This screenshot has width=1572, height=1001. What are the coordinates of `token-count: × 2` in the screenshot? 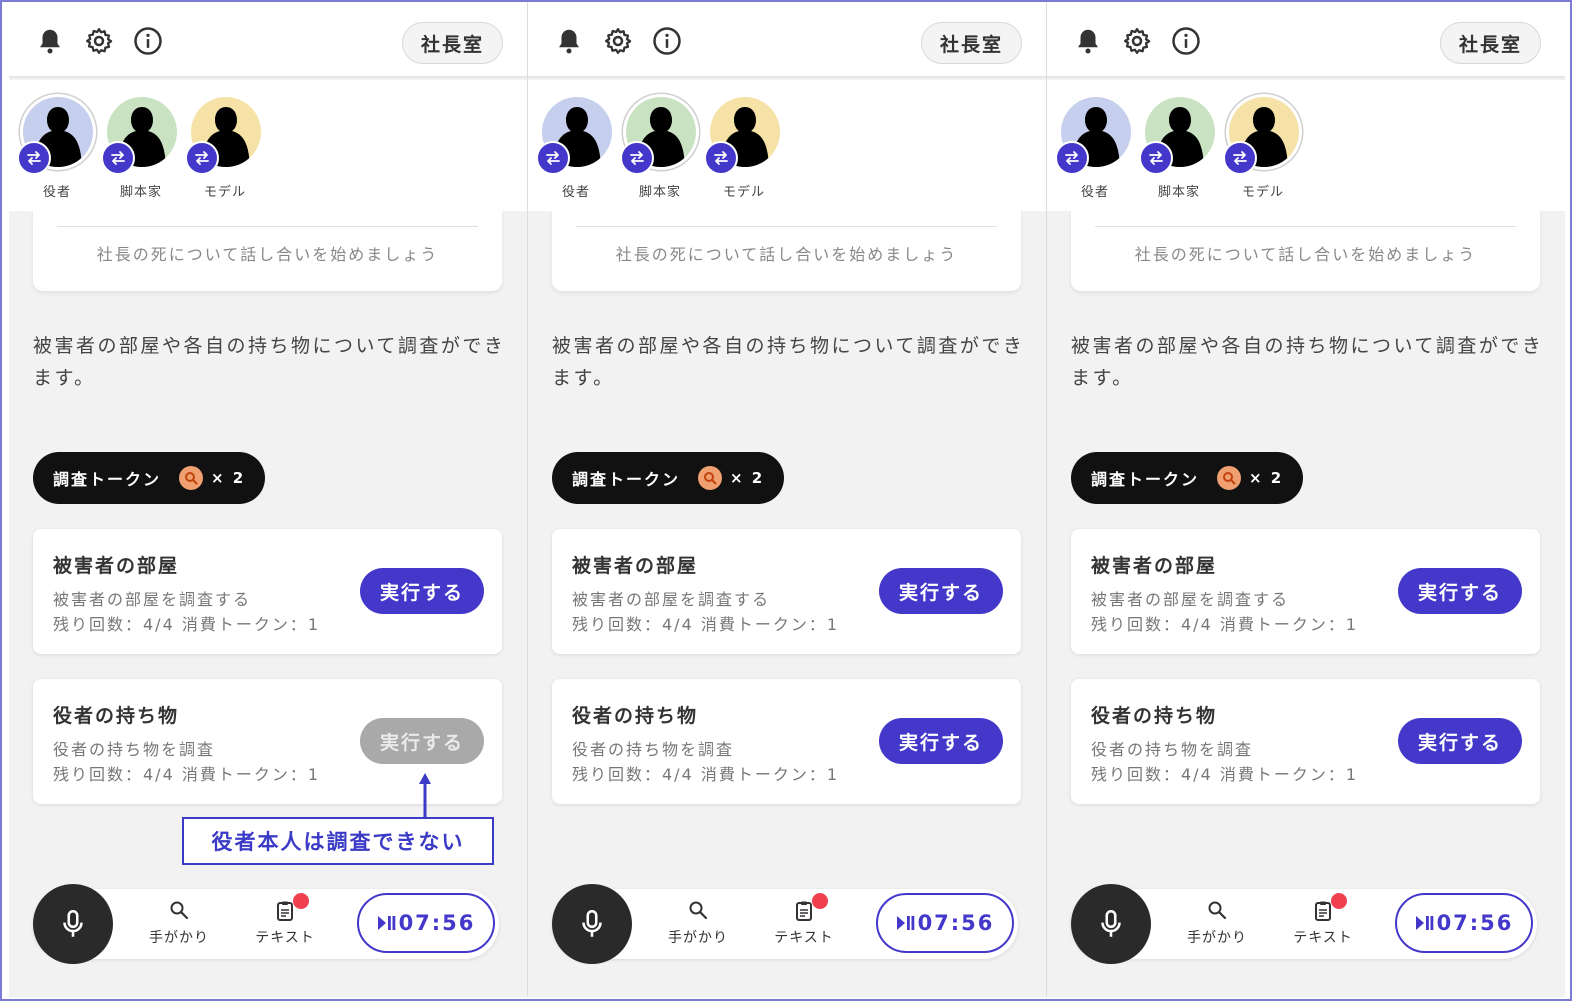 It's located at (1266, 478).